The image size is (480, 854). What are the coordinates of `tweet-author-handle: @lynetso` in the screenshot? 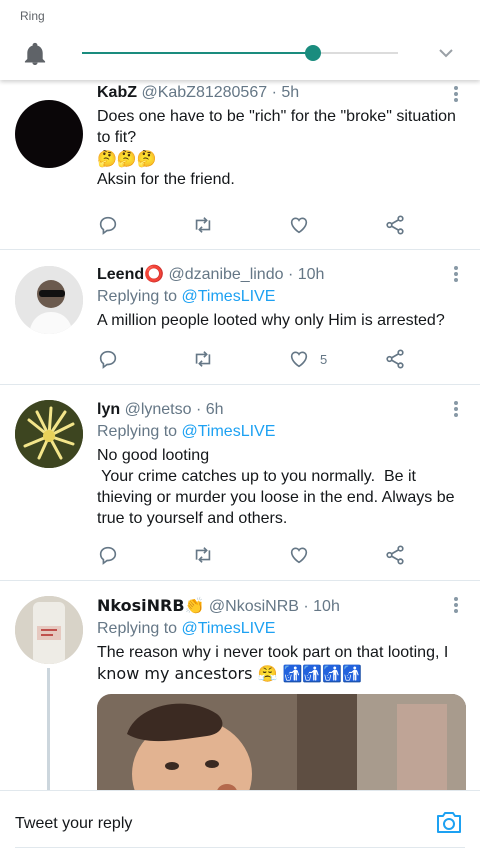 It's located at (158, 409).